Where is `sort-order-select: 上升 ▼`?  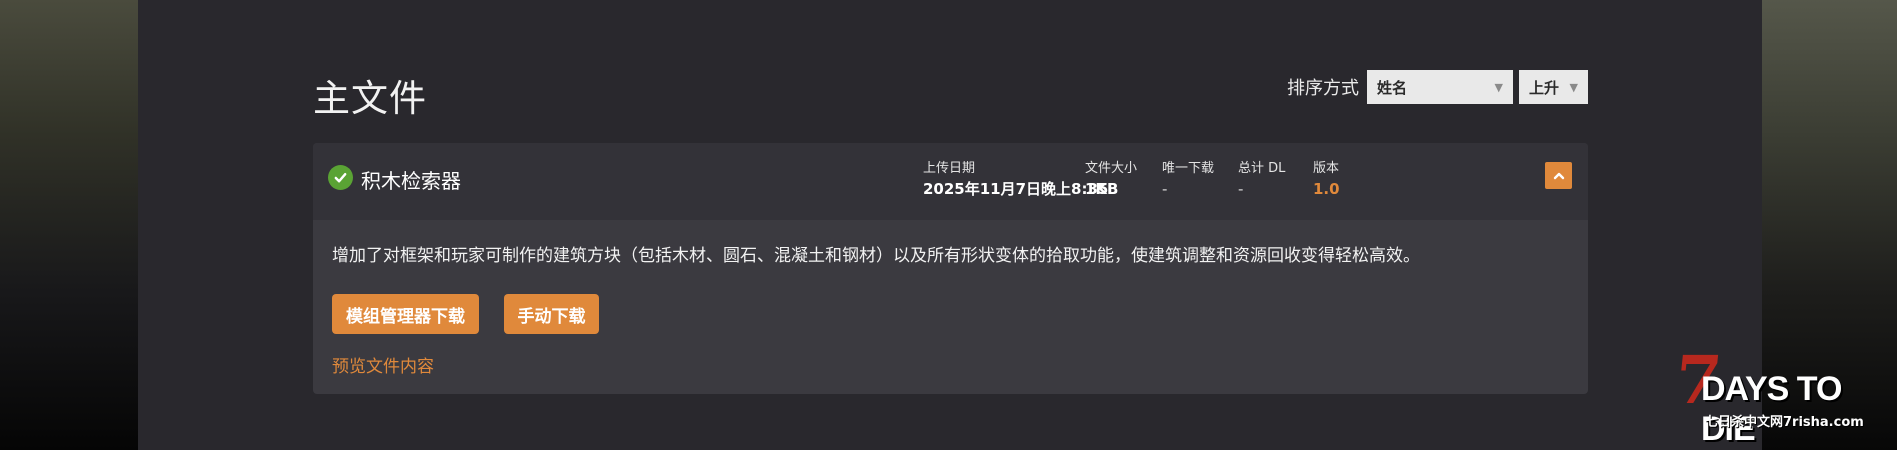 sort-order-select: 上升 ▼ is located at coordinates (1553, 87).